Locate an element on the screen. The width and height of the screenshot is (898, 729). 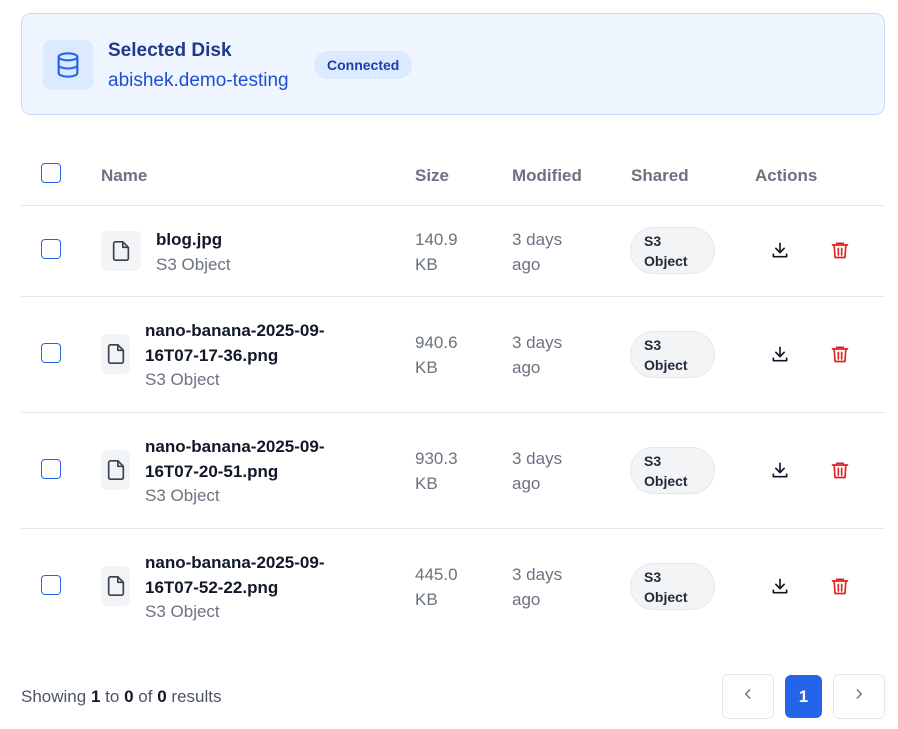
file-size: 140.9 KB is located at coordinates (436, 252).